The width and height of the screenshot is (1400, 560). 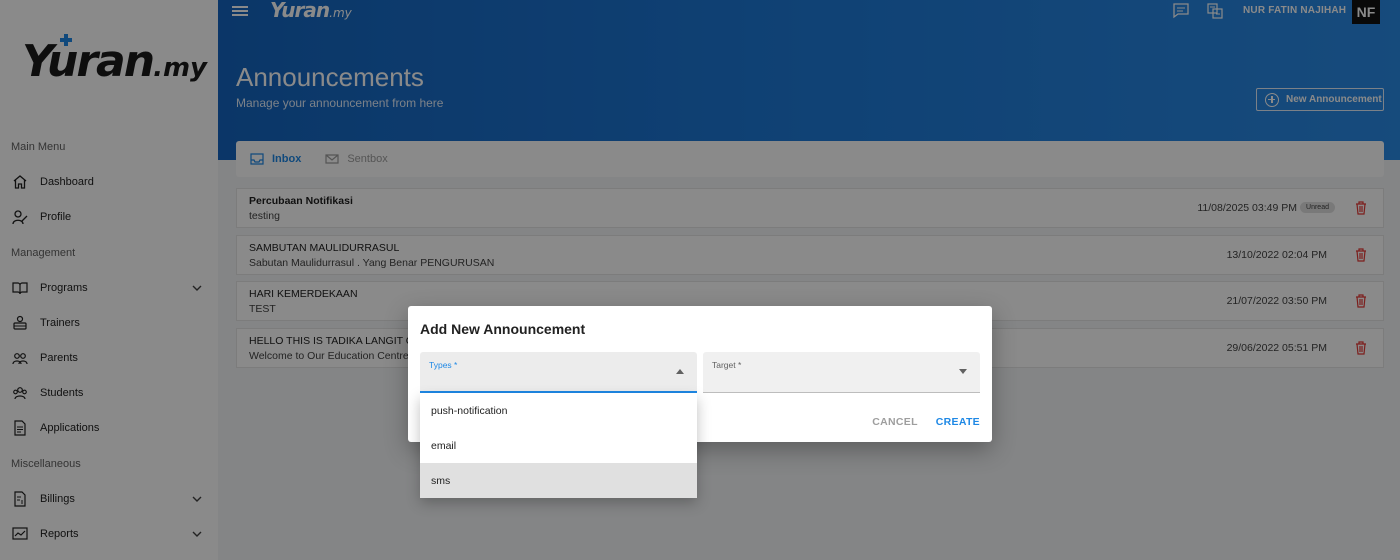 I want to click on target-label: Target *, so click(x=727, y=365).